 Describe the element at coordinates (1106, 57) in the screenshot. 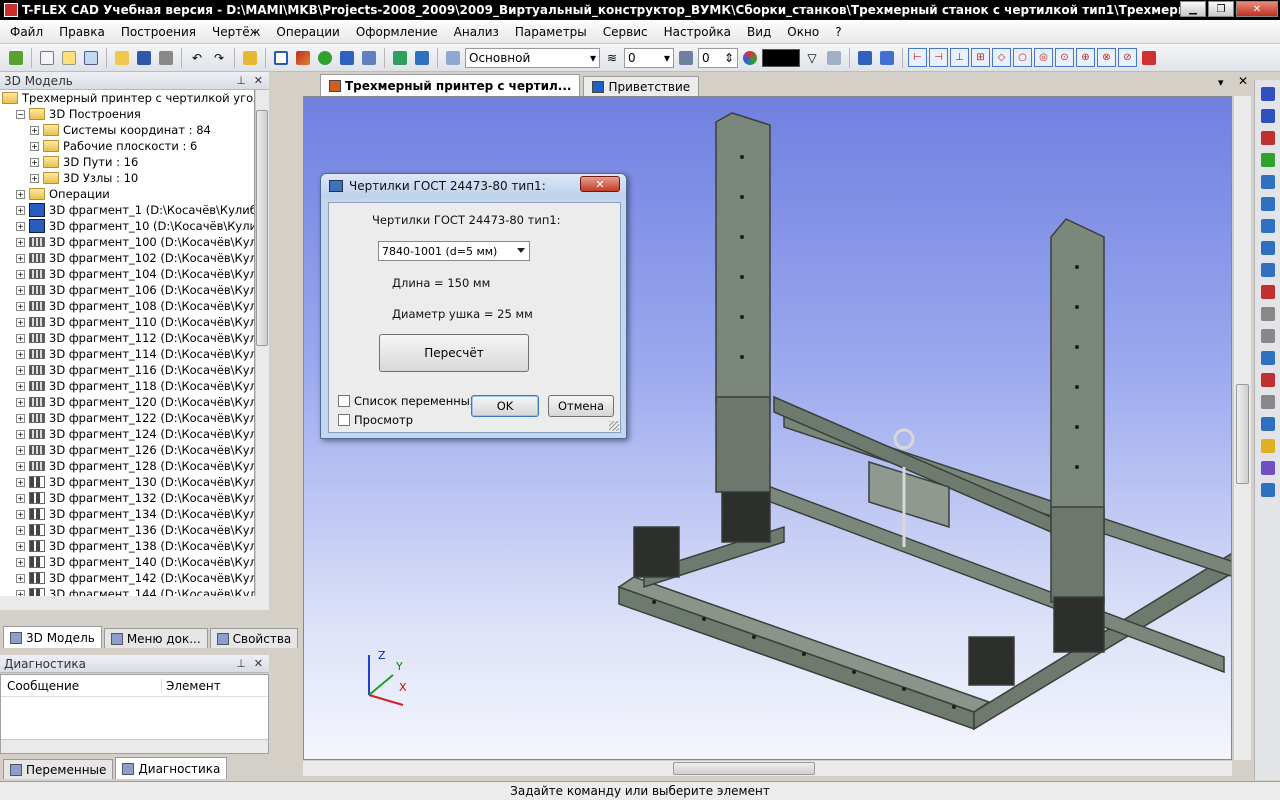

I see `snap-mode-10-icon: ⊗` at that location.